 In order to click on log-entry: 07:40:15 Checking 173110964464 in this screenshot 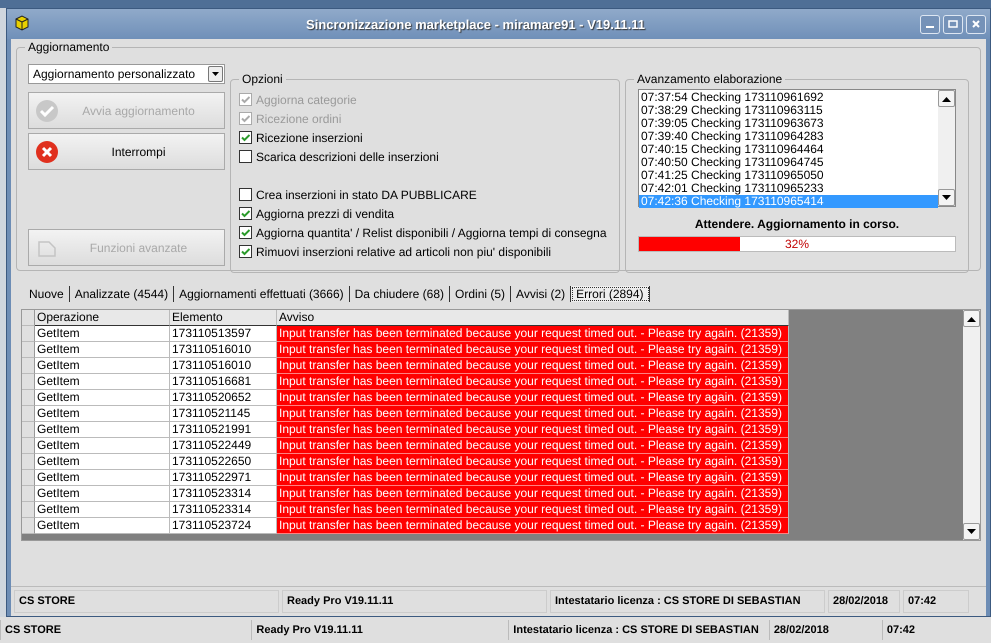, I will do `click(788, 149)`.